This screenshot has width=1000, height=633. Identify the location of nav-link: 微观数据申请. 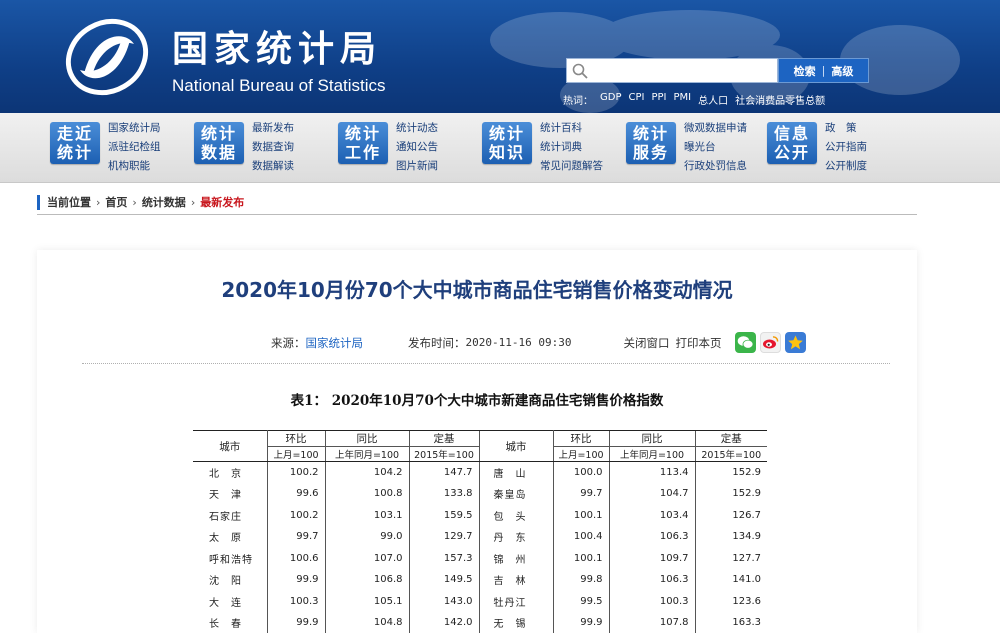
(715, 128).